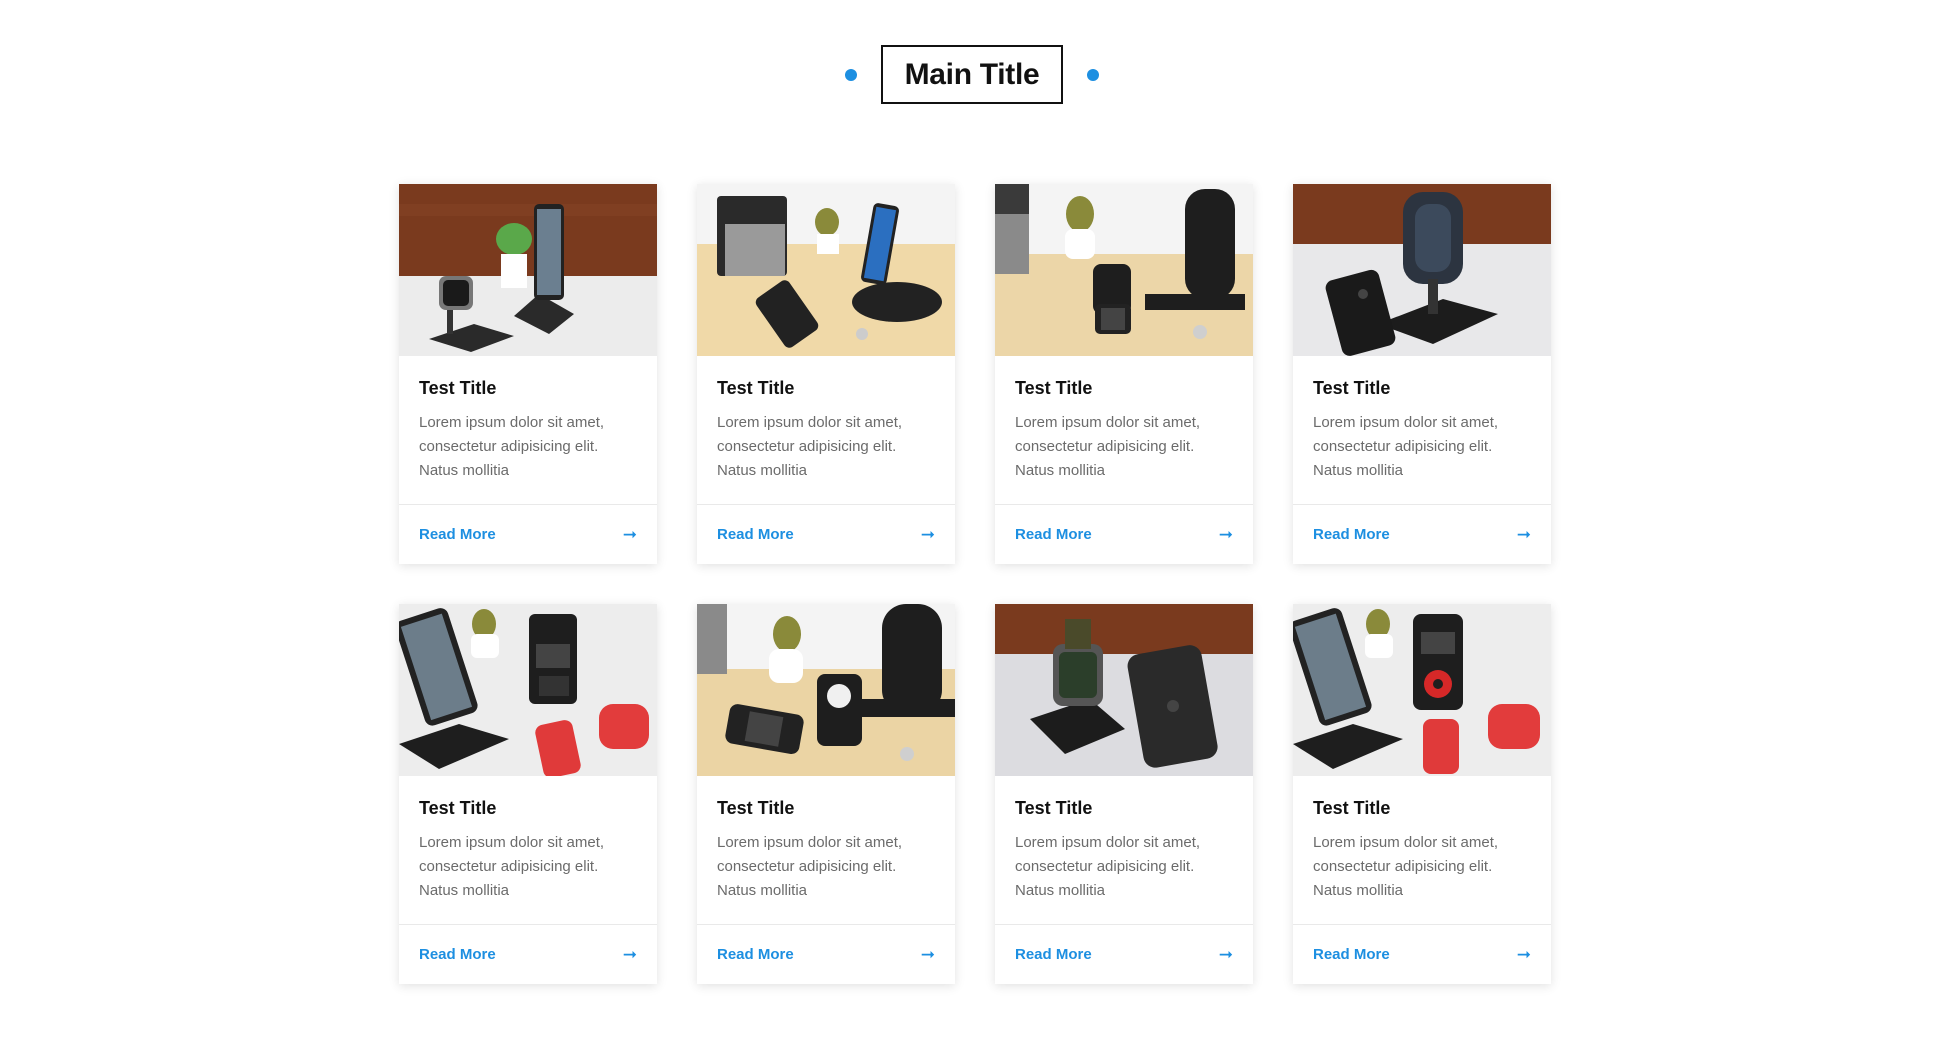 This screenshot has width=1944, height=1056. I want to click on right-dot-icon, so click(1093, 74).